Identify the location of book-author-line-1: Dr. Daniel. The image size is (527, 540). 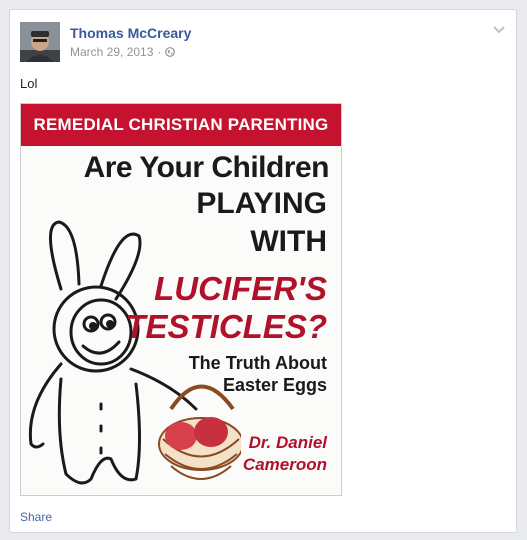
(287, 442).